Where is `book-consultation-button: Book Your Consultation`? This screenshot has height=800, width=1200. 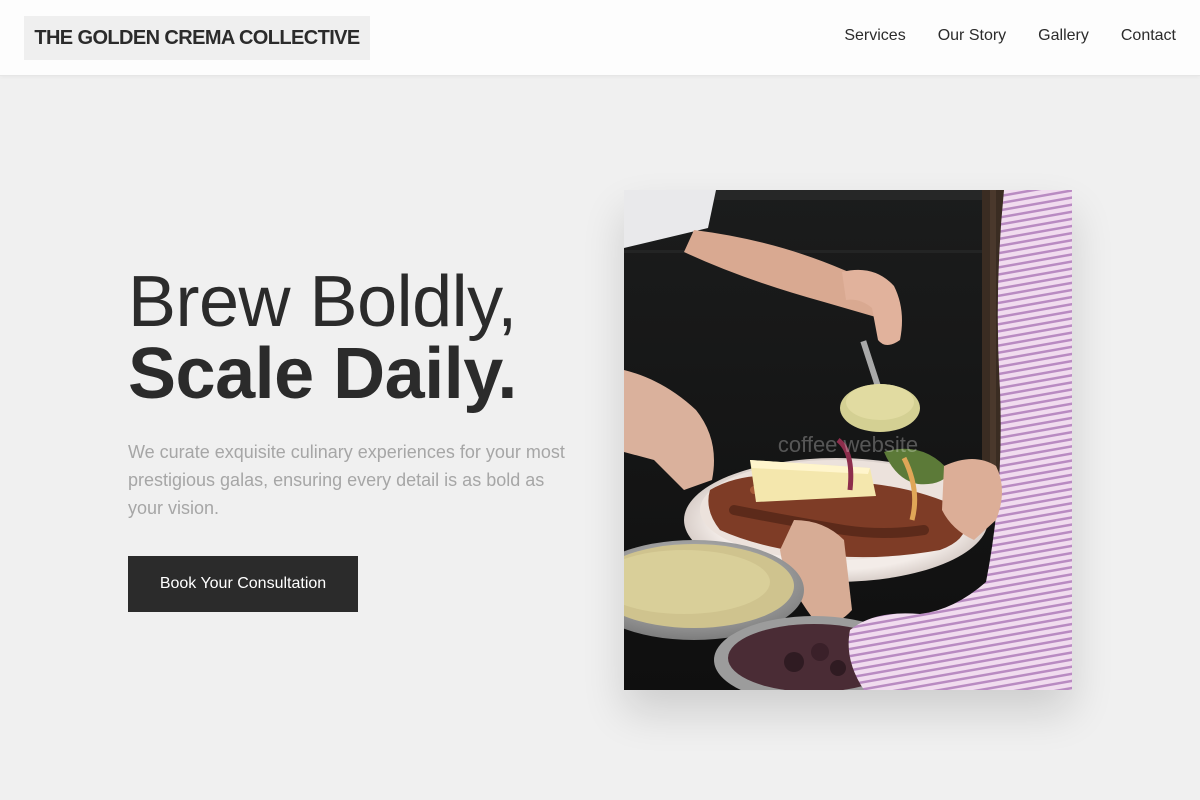 book-consultation-button: Book Your Consultation is located at coordinates (243, 584).